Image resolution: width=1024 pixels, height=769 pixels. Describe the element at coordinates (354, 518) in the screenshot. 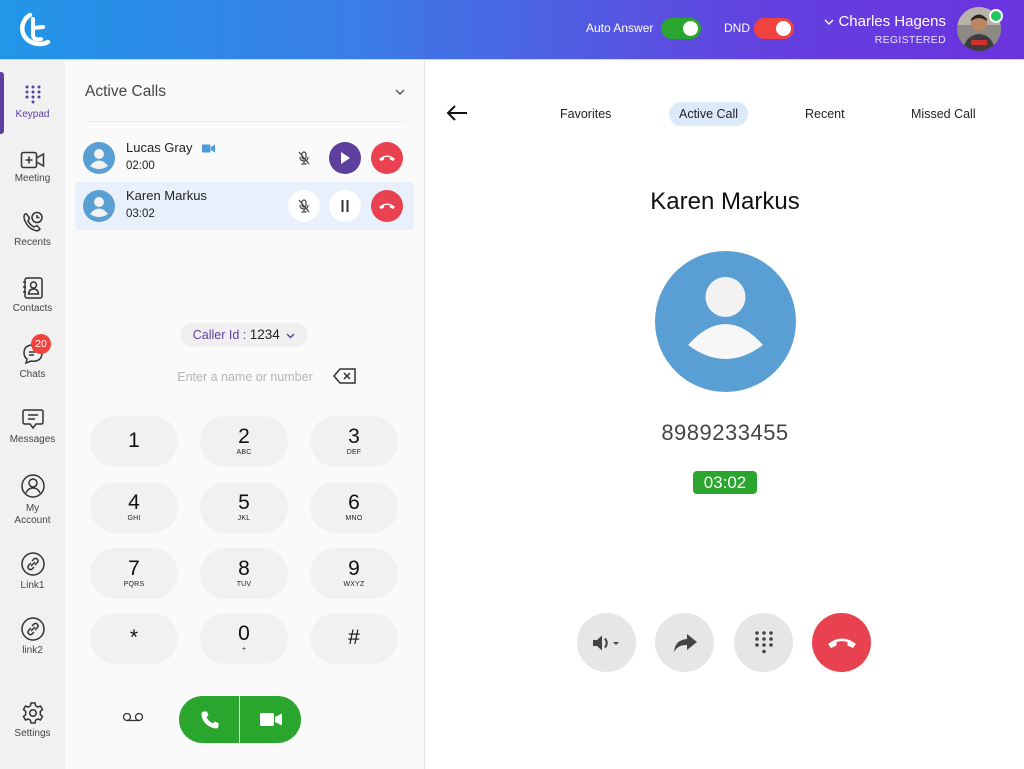

I see `key-letters: MNO` at that location.